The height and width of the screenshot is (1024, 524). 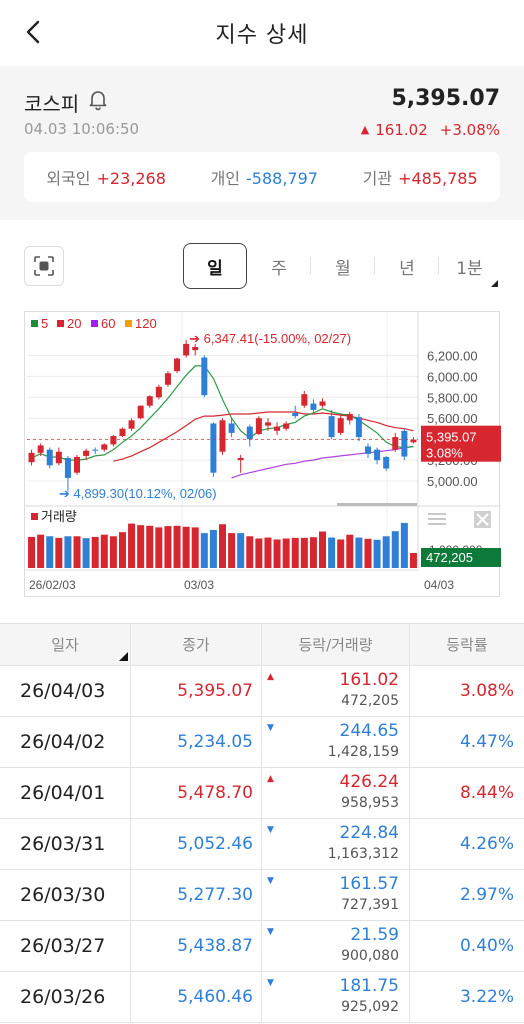 I want to click on up-triangle-icon: ▲, so click(x=365, y=129).